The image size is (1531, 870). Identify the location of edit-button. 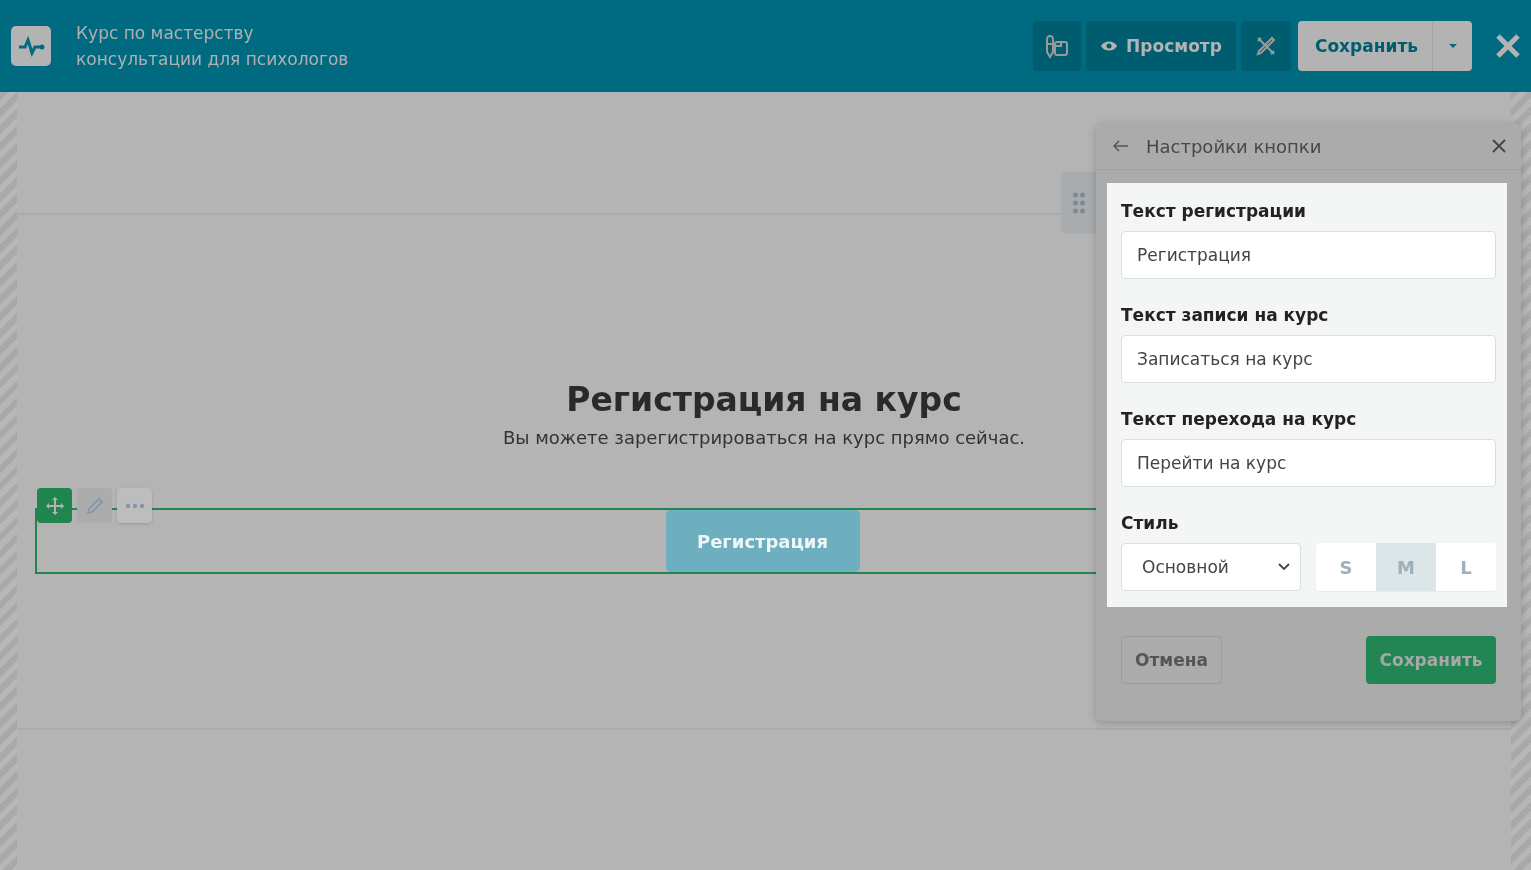
(94, 505).